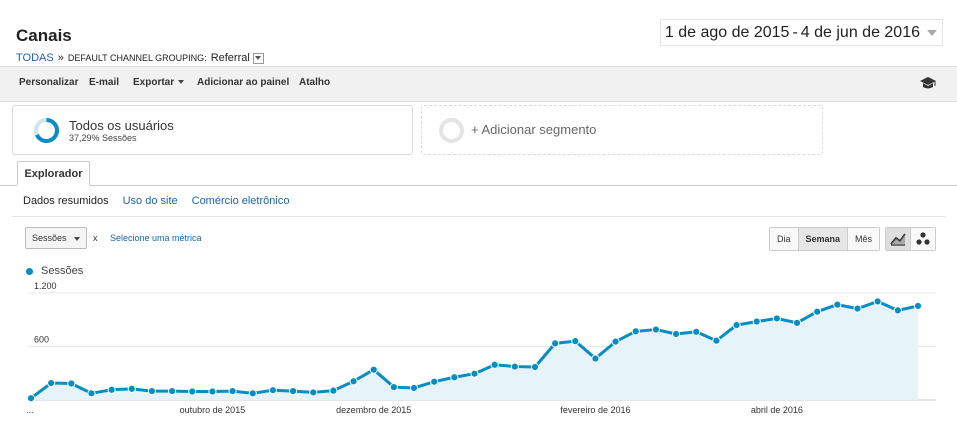  I want to click on subtab-ecommerce: Comércio eletrônico, so click(241, 201).